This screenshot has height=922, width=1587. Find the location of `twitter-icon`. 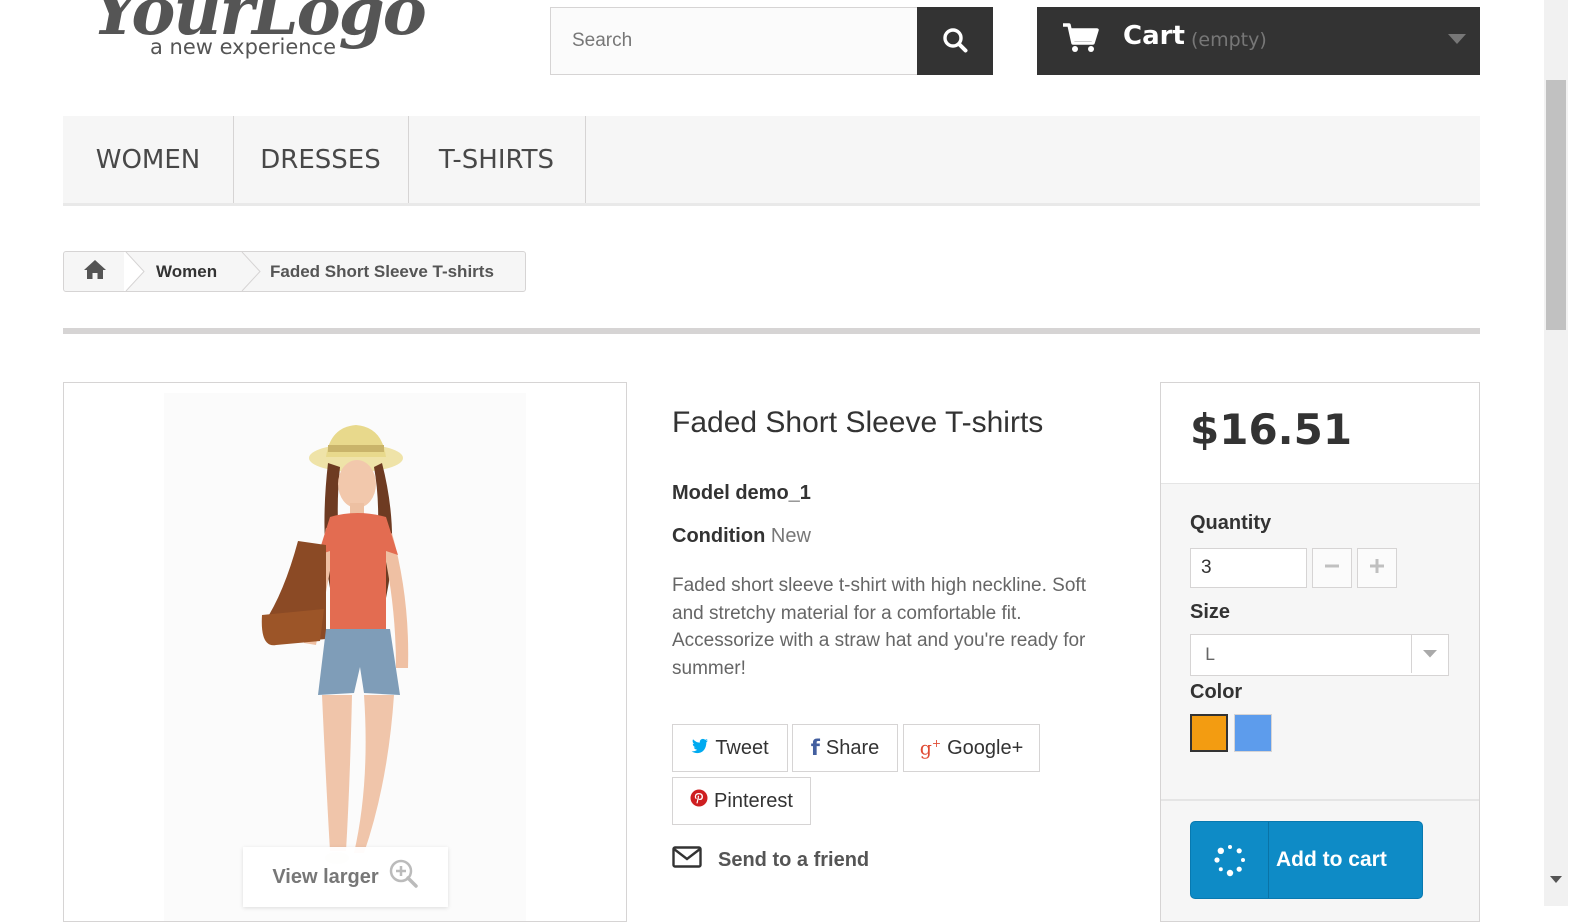

twitter-icon is located at coordinates (700, 748).